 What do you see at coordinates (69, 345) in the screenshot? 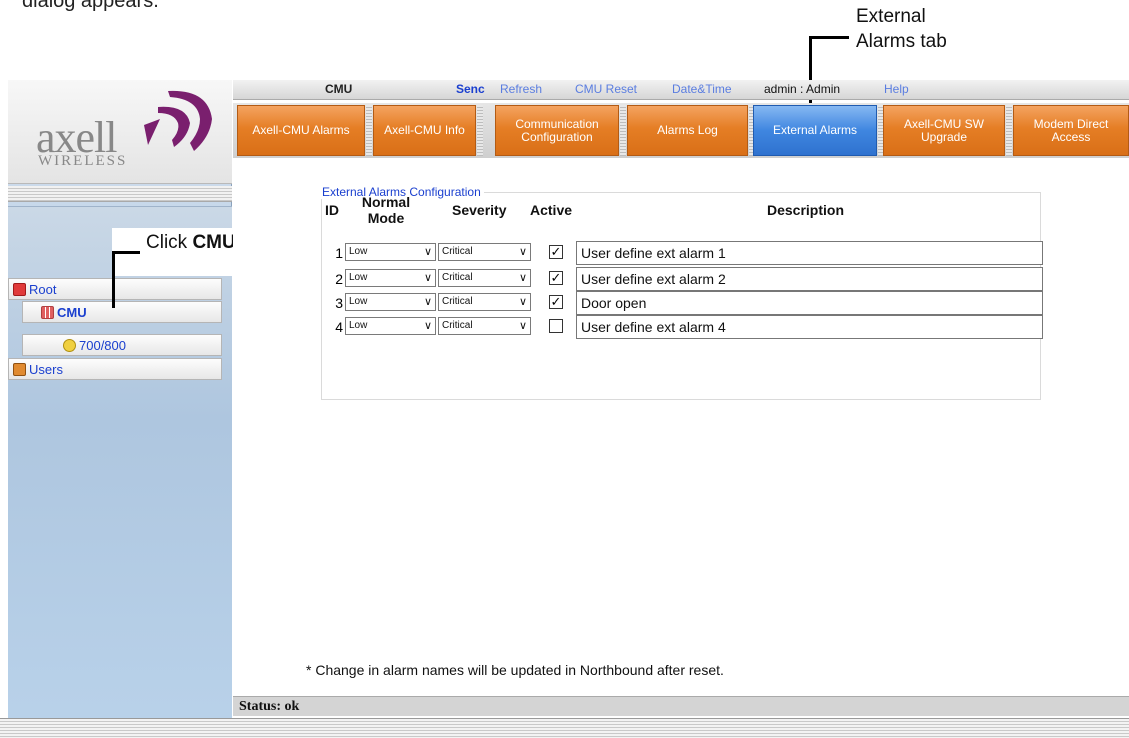
I see `alarm-status-icon` at bounding box center [69, 345].